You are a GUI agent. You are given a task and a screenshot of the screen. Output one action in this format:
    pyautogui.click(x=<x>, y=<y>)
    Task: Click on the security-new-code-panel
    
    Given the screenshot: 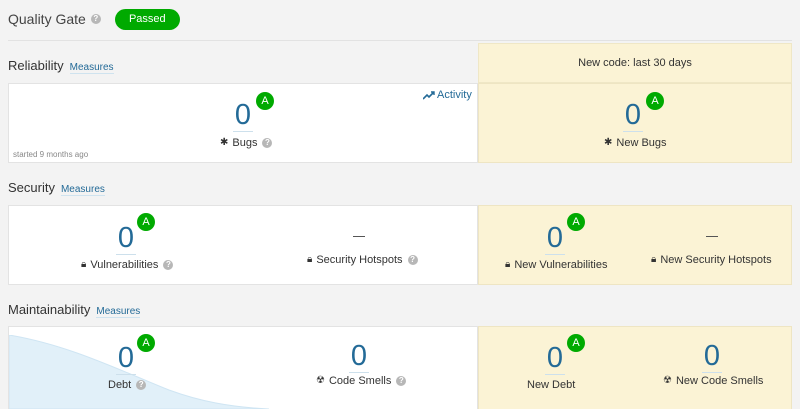 What is the action you would take?
    pyautogui.click(x=635, y=245)
    